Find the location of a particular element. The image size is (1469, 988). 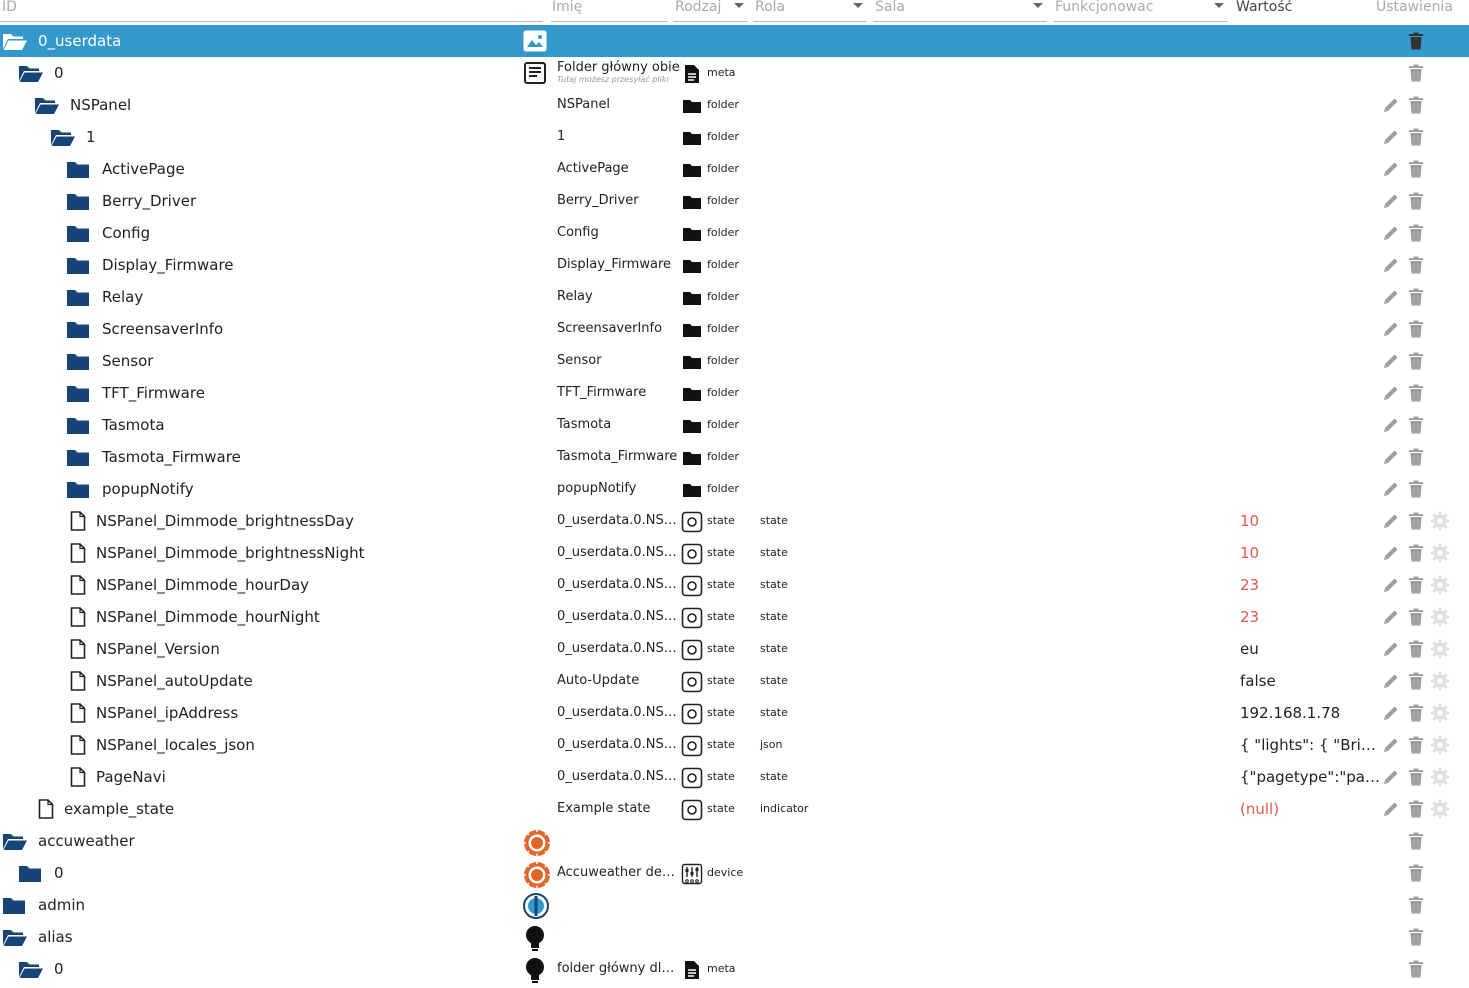

object-name: Config is located at coordinates (578, 233).